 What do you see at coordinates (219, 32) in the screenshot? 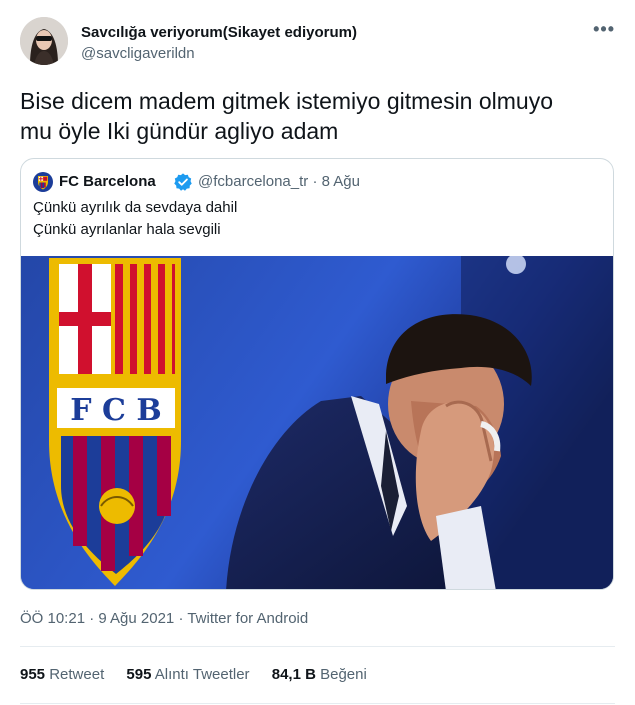
I see `author-name: Savcılığa veriyorum(Sikayet ediyorum)` at bounding box center [219, 32].